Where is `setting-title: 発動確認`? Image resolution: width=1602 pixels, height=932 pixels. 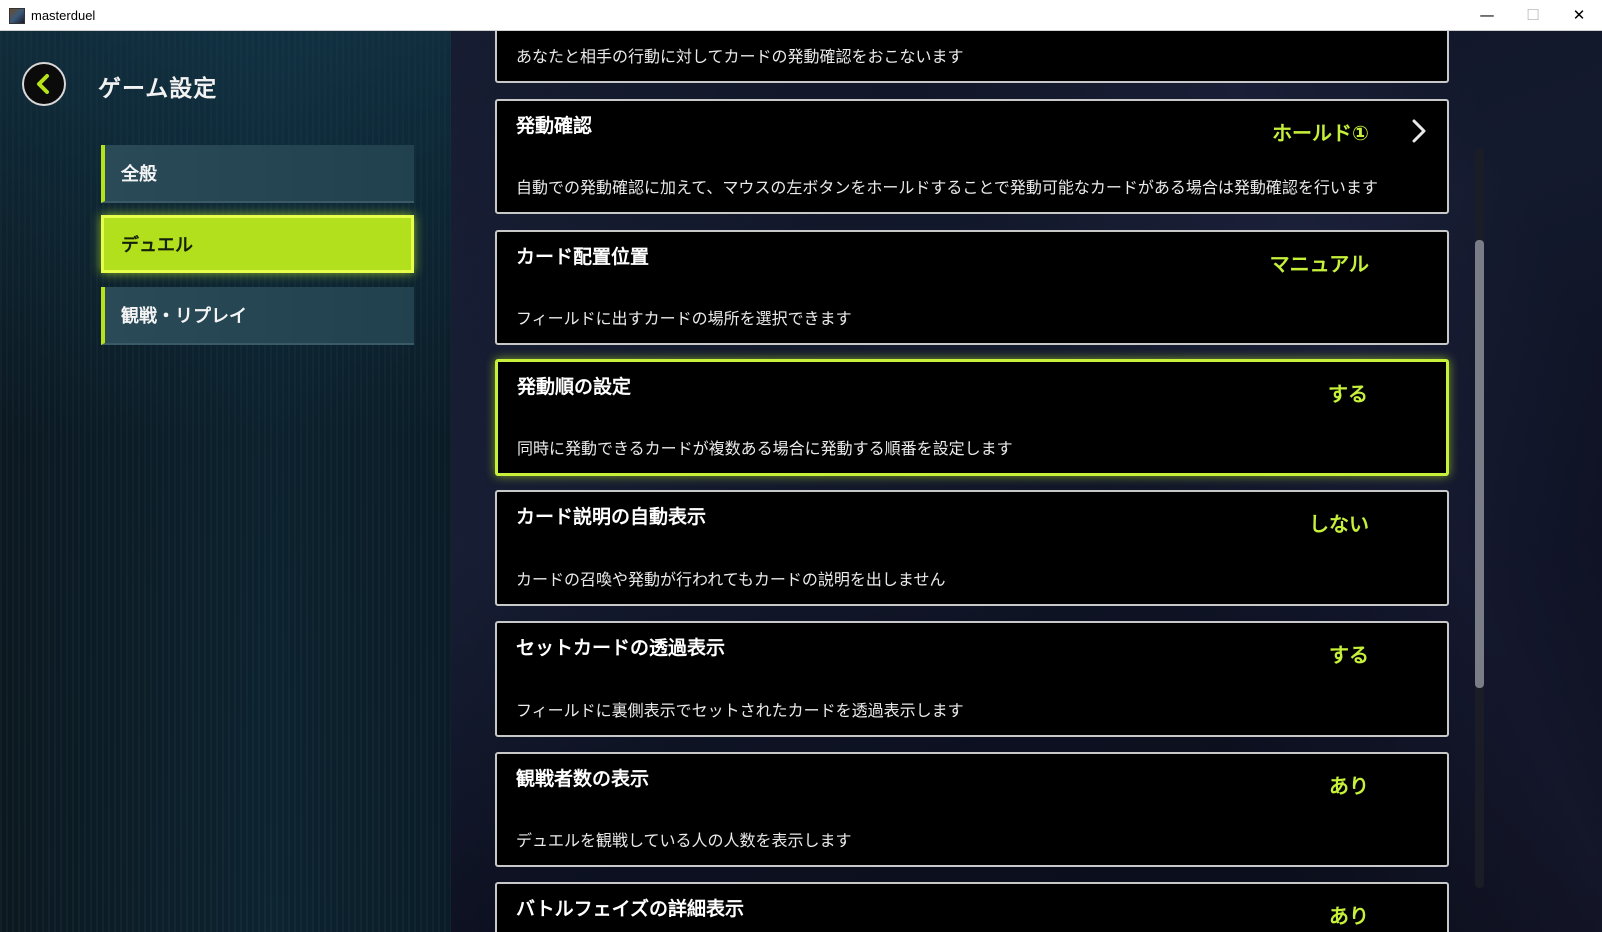 setting-title: 発動確認 is located at coordinates (554, 126).